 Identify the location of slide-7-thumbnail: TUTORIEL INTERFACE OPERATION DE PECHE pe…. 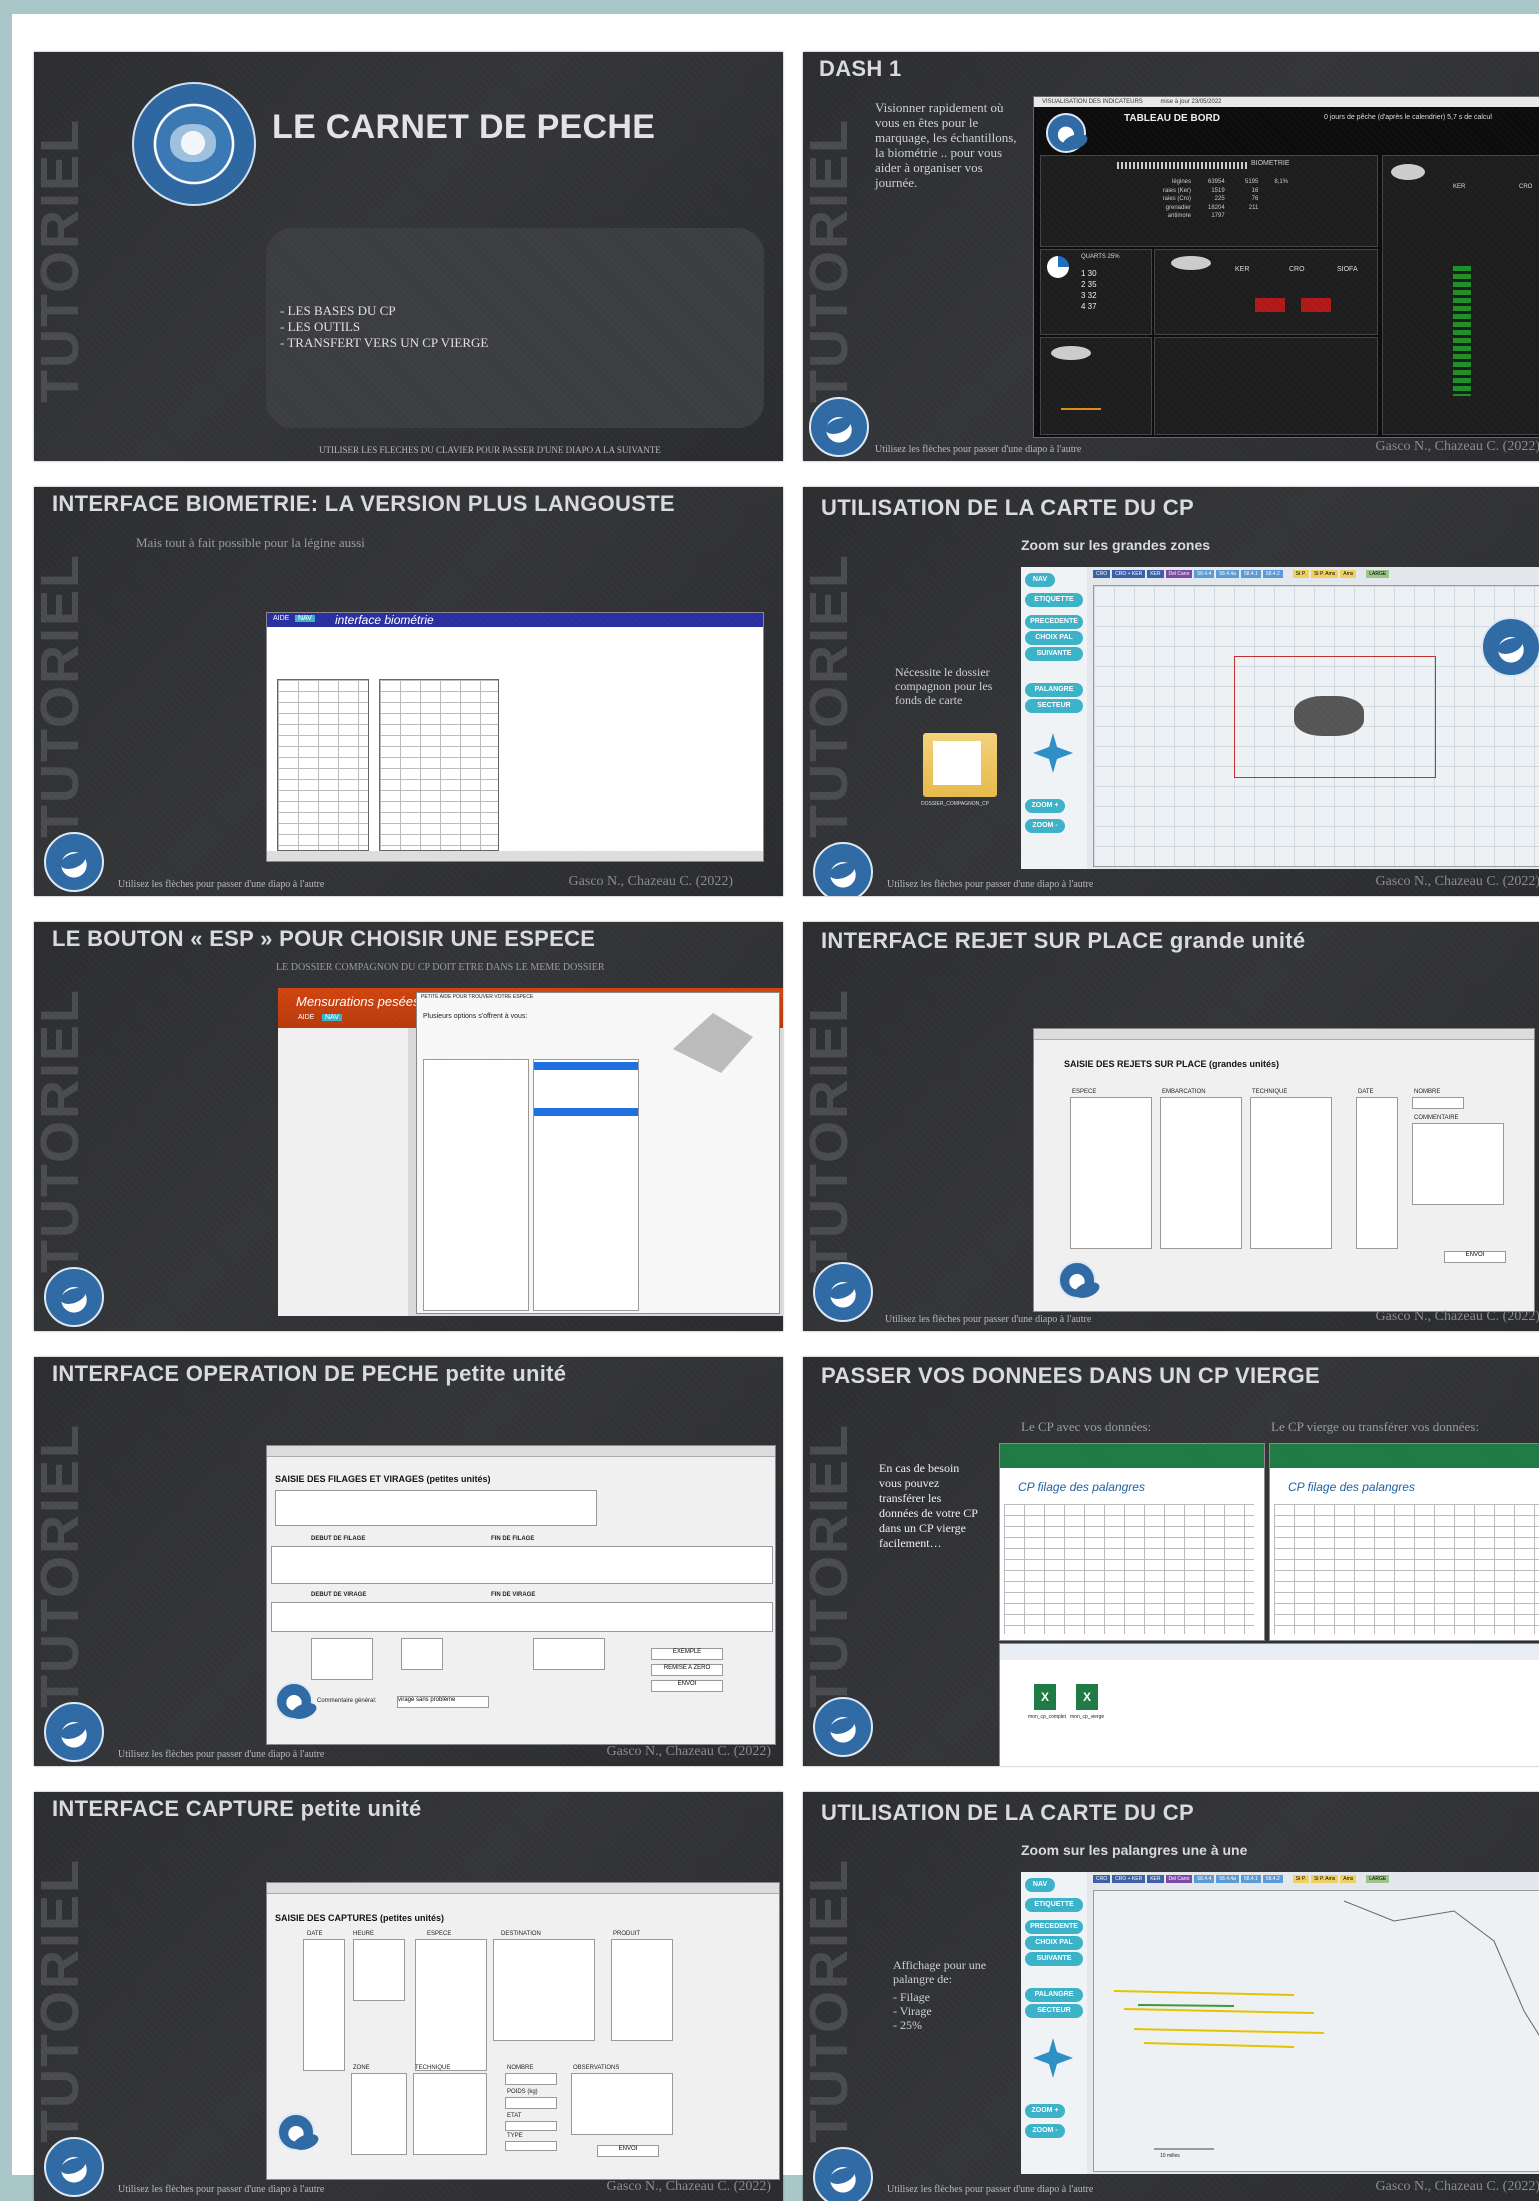
(408, 1561).